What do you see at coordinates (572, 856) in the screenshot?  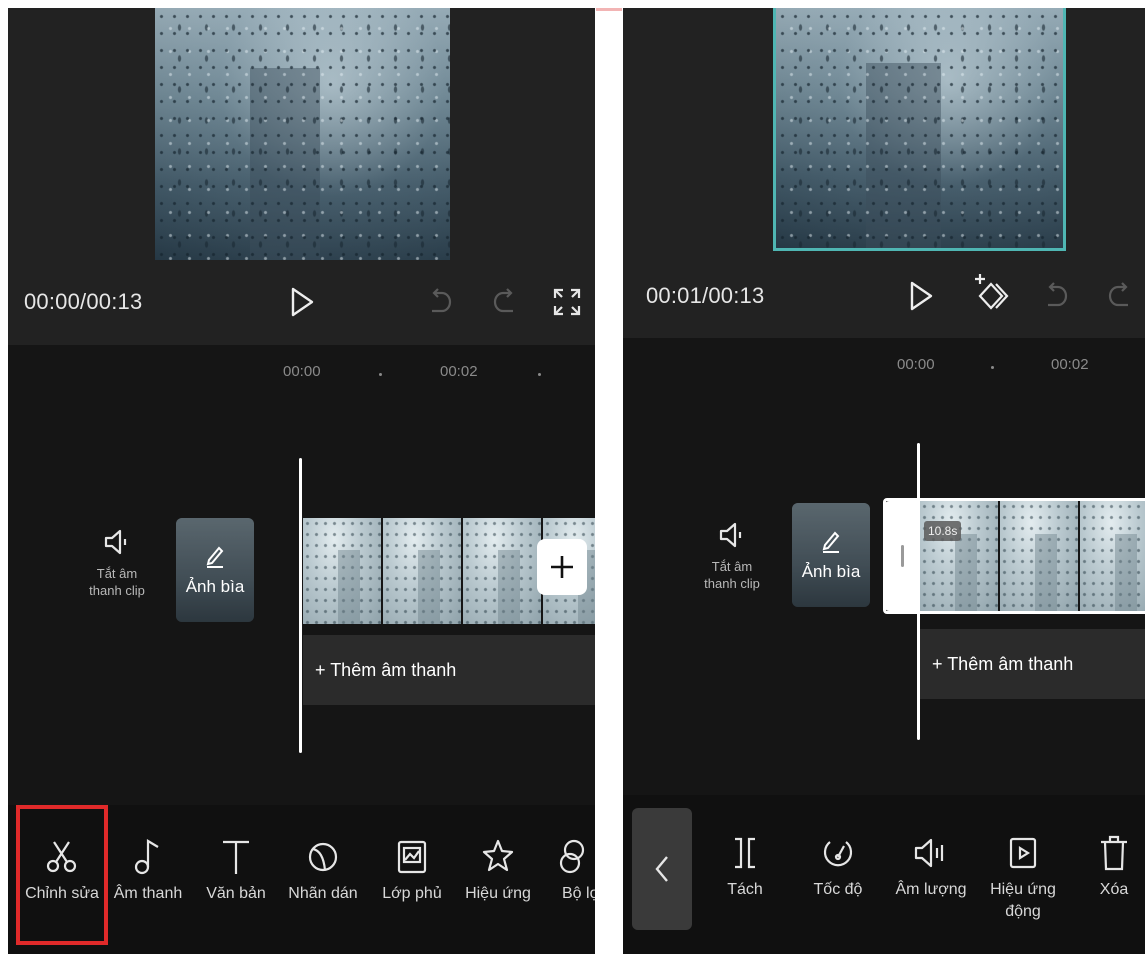 I see `filter-icon` at bounding box center [572, 856].